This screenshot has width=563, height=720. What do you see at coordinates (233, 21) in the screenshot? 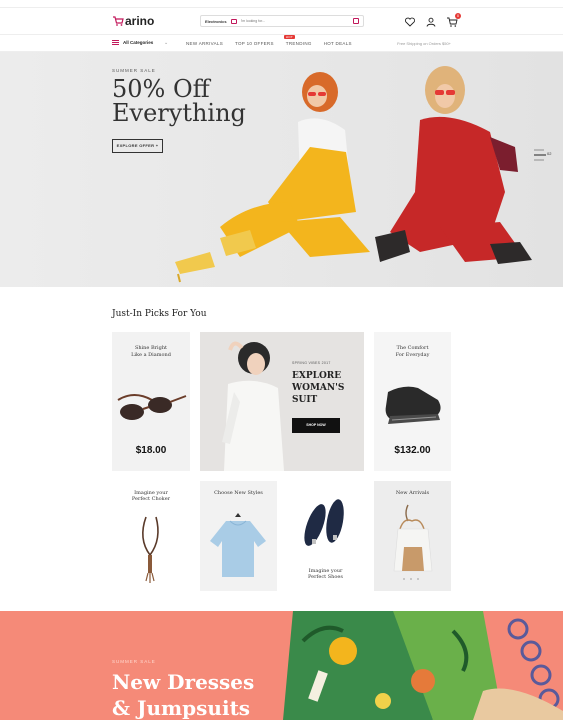
I see `category-dropdown-icon` at bounding box center [233, 21].